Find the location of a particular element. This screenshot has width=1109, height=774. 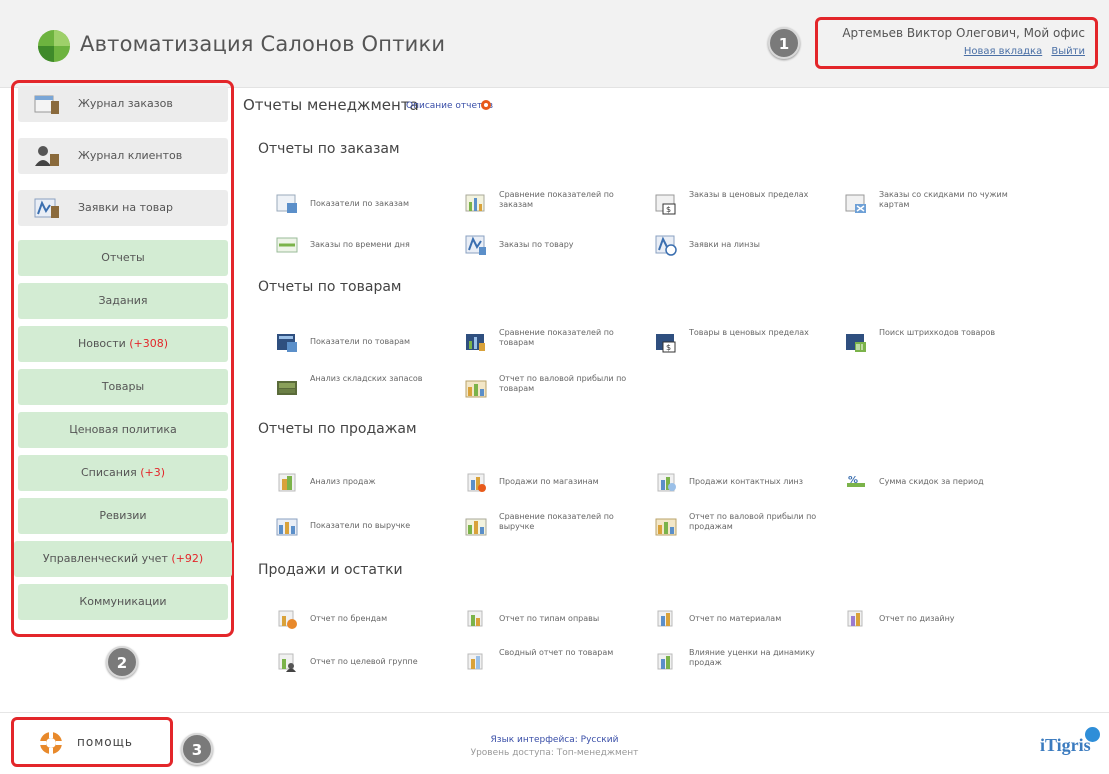

app-logo-icon is located at coordinates (54, 46).